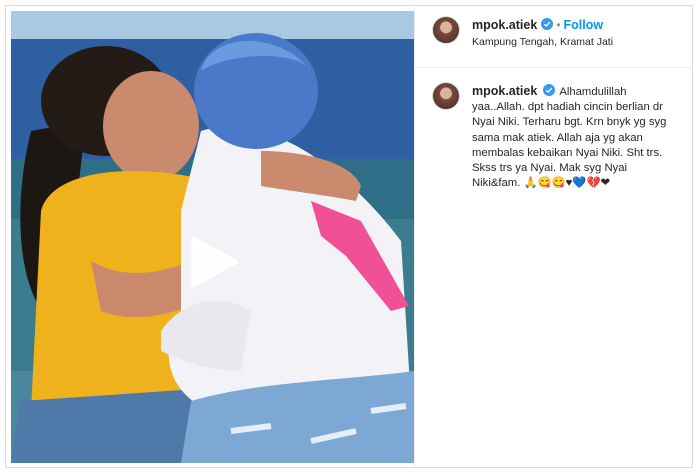  I want to click on caption-avatar, so click(446, 96).